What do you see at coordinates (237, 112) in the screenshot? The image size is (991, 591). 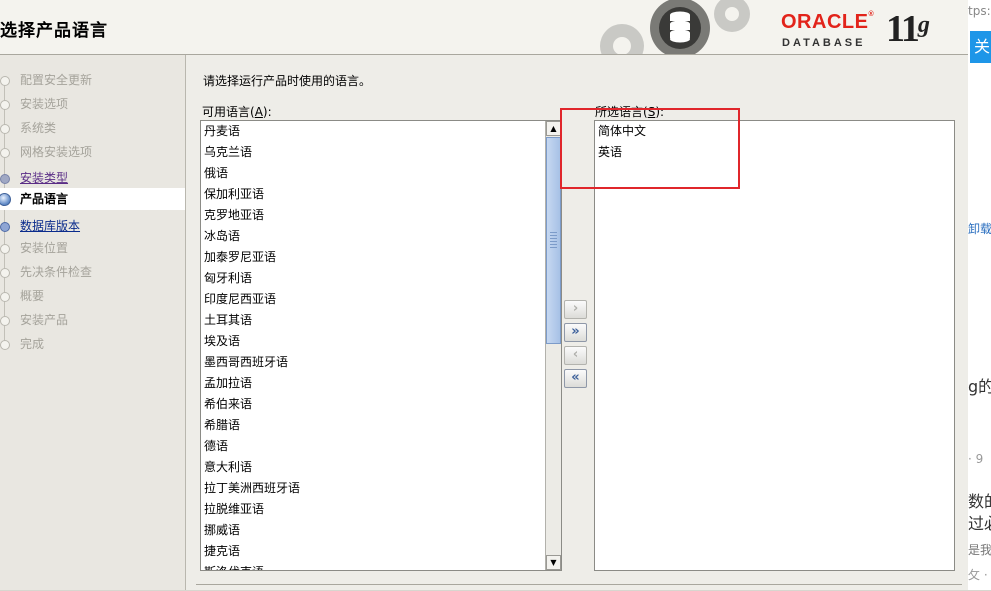 I see `available-languages-label: 可用语言(A):` at bounding box center [237, 112].